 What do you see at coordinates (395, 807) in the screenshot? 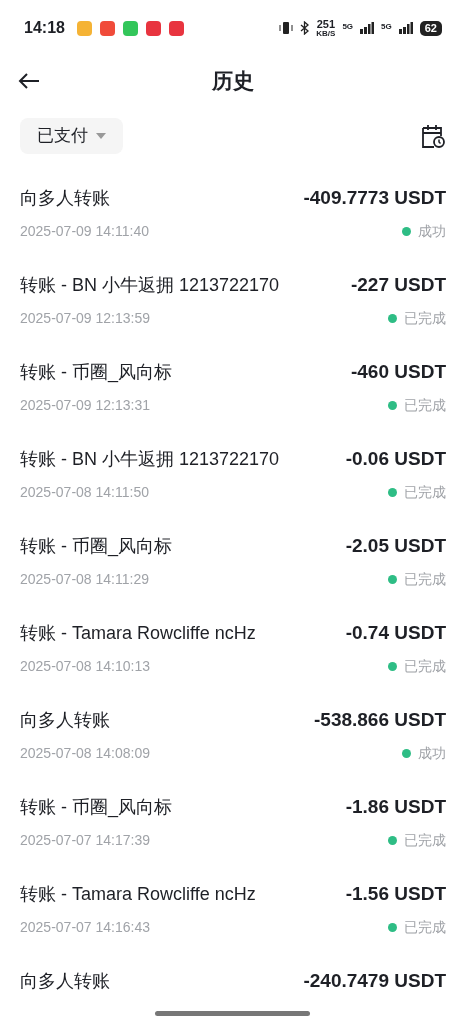
I see `transaction-amount: -1.86 USDT` at bounding box center [395, 807].